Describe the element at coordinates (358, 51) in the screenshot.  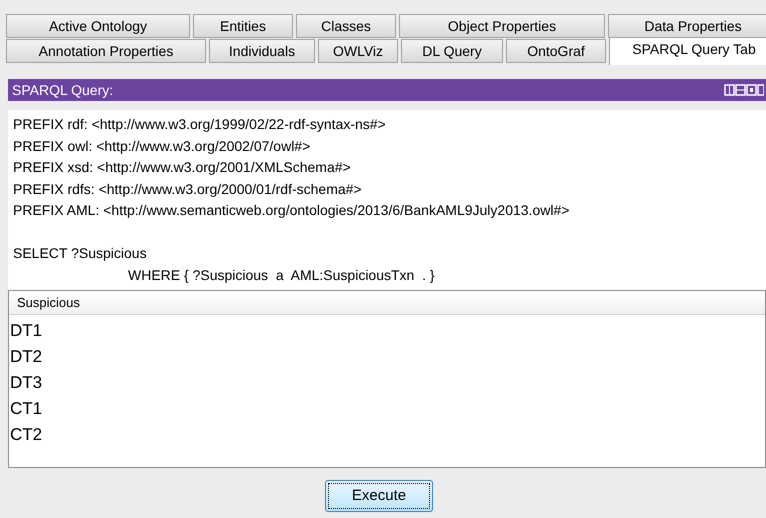
I see `tab: OWLViz` at that location.